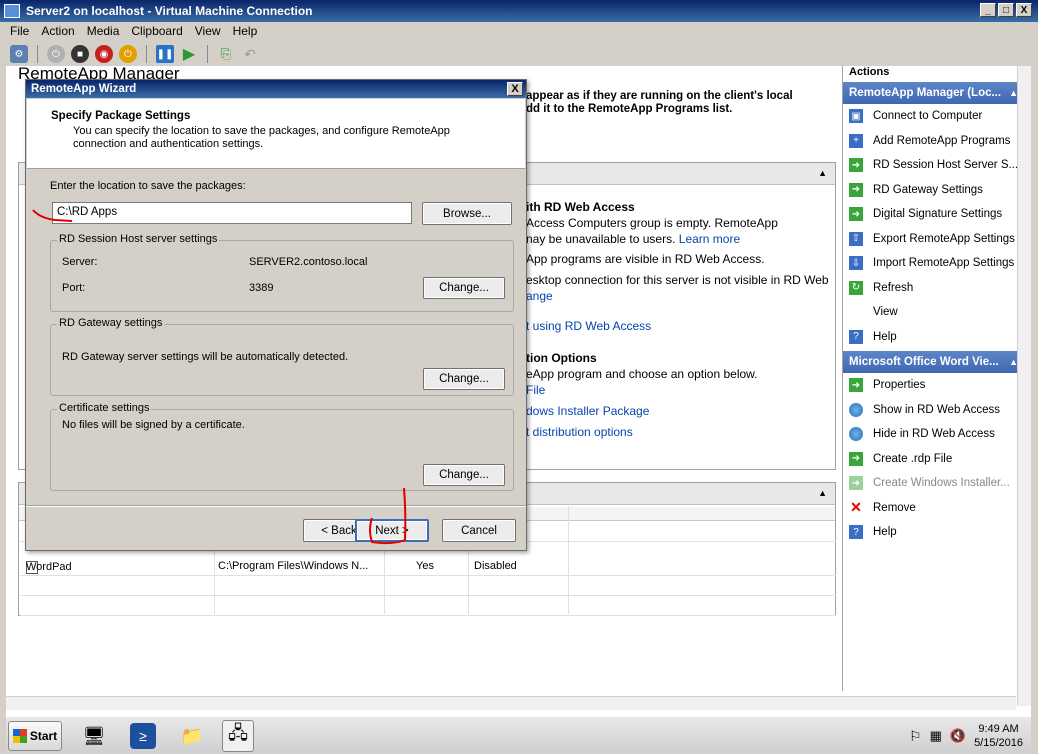 This screenshot has height=754, width=1038. I want to click on explorer-icon: 📁, so click(192, 736).